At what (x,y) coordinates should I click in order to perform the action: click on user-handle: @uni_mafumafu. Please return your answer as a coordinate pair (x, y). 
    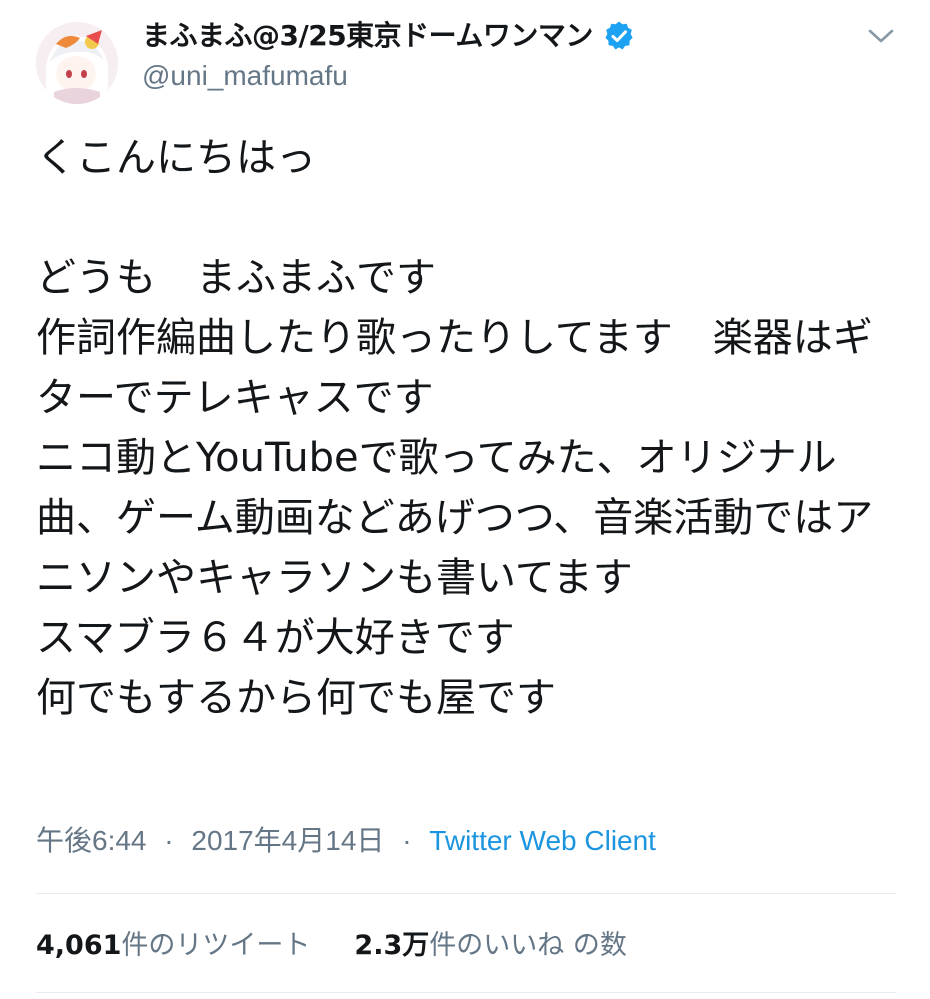
    Looking at the image, I should click on (245, 76).